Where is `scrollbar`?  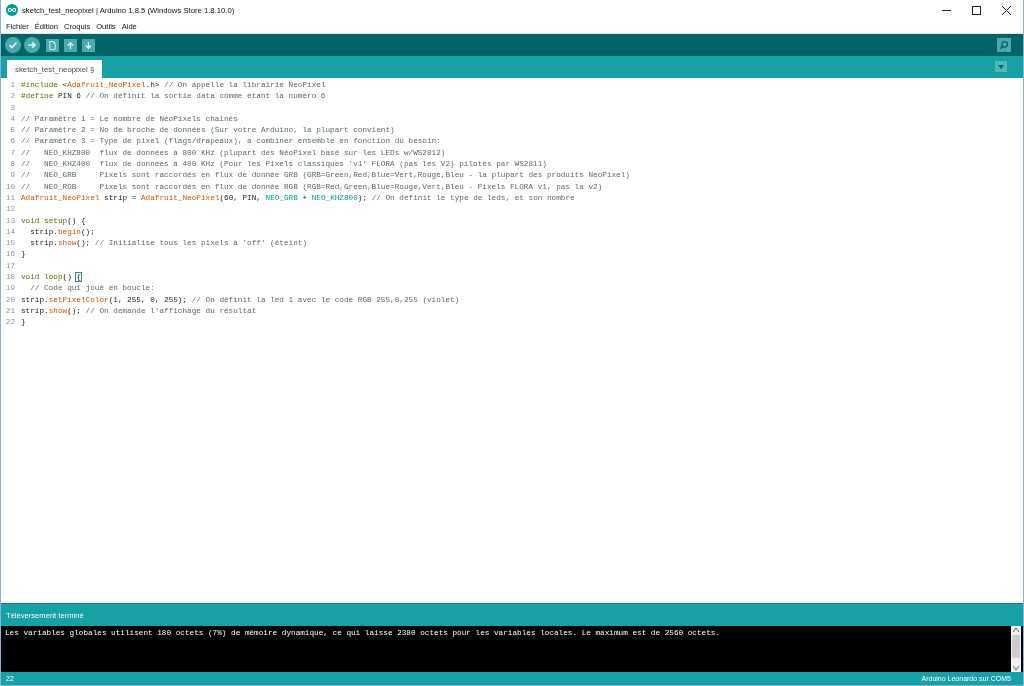
scrollbar is located at coordinates (1016, 649).